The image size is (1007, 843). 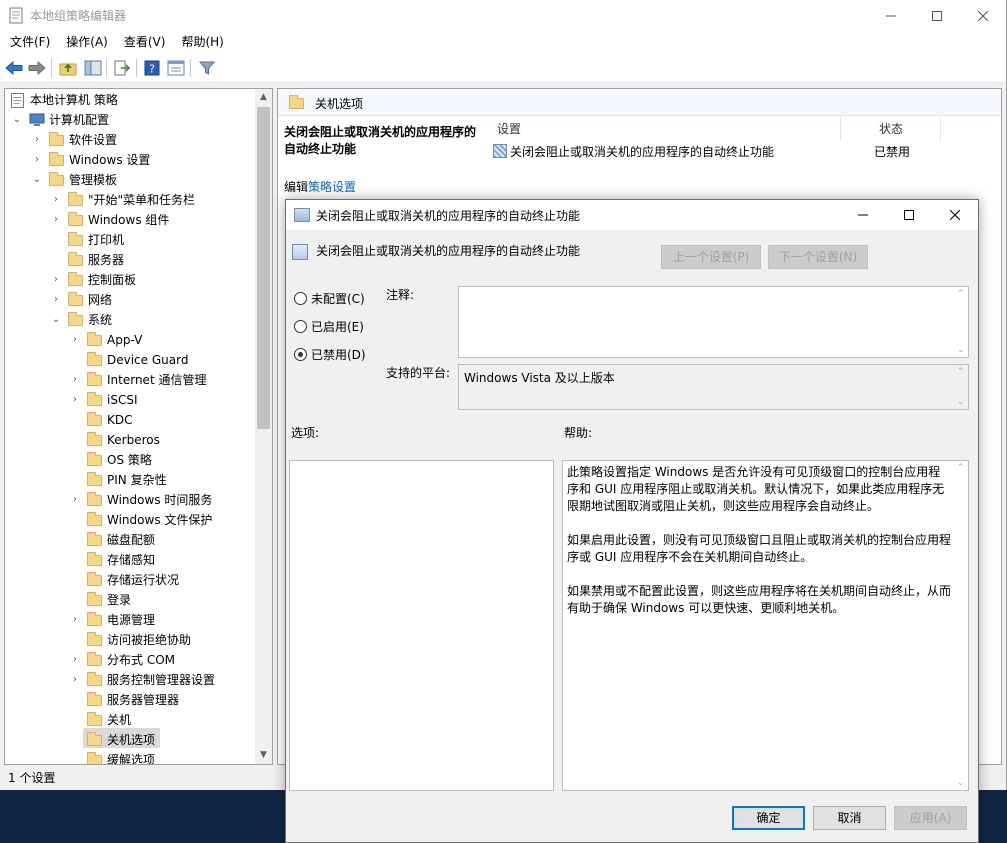 What do you see at coordinates (711, 257) in the screenshot?
I see `previous-setting-button: 上一个设置(P)` at bounding box center [711, 257].